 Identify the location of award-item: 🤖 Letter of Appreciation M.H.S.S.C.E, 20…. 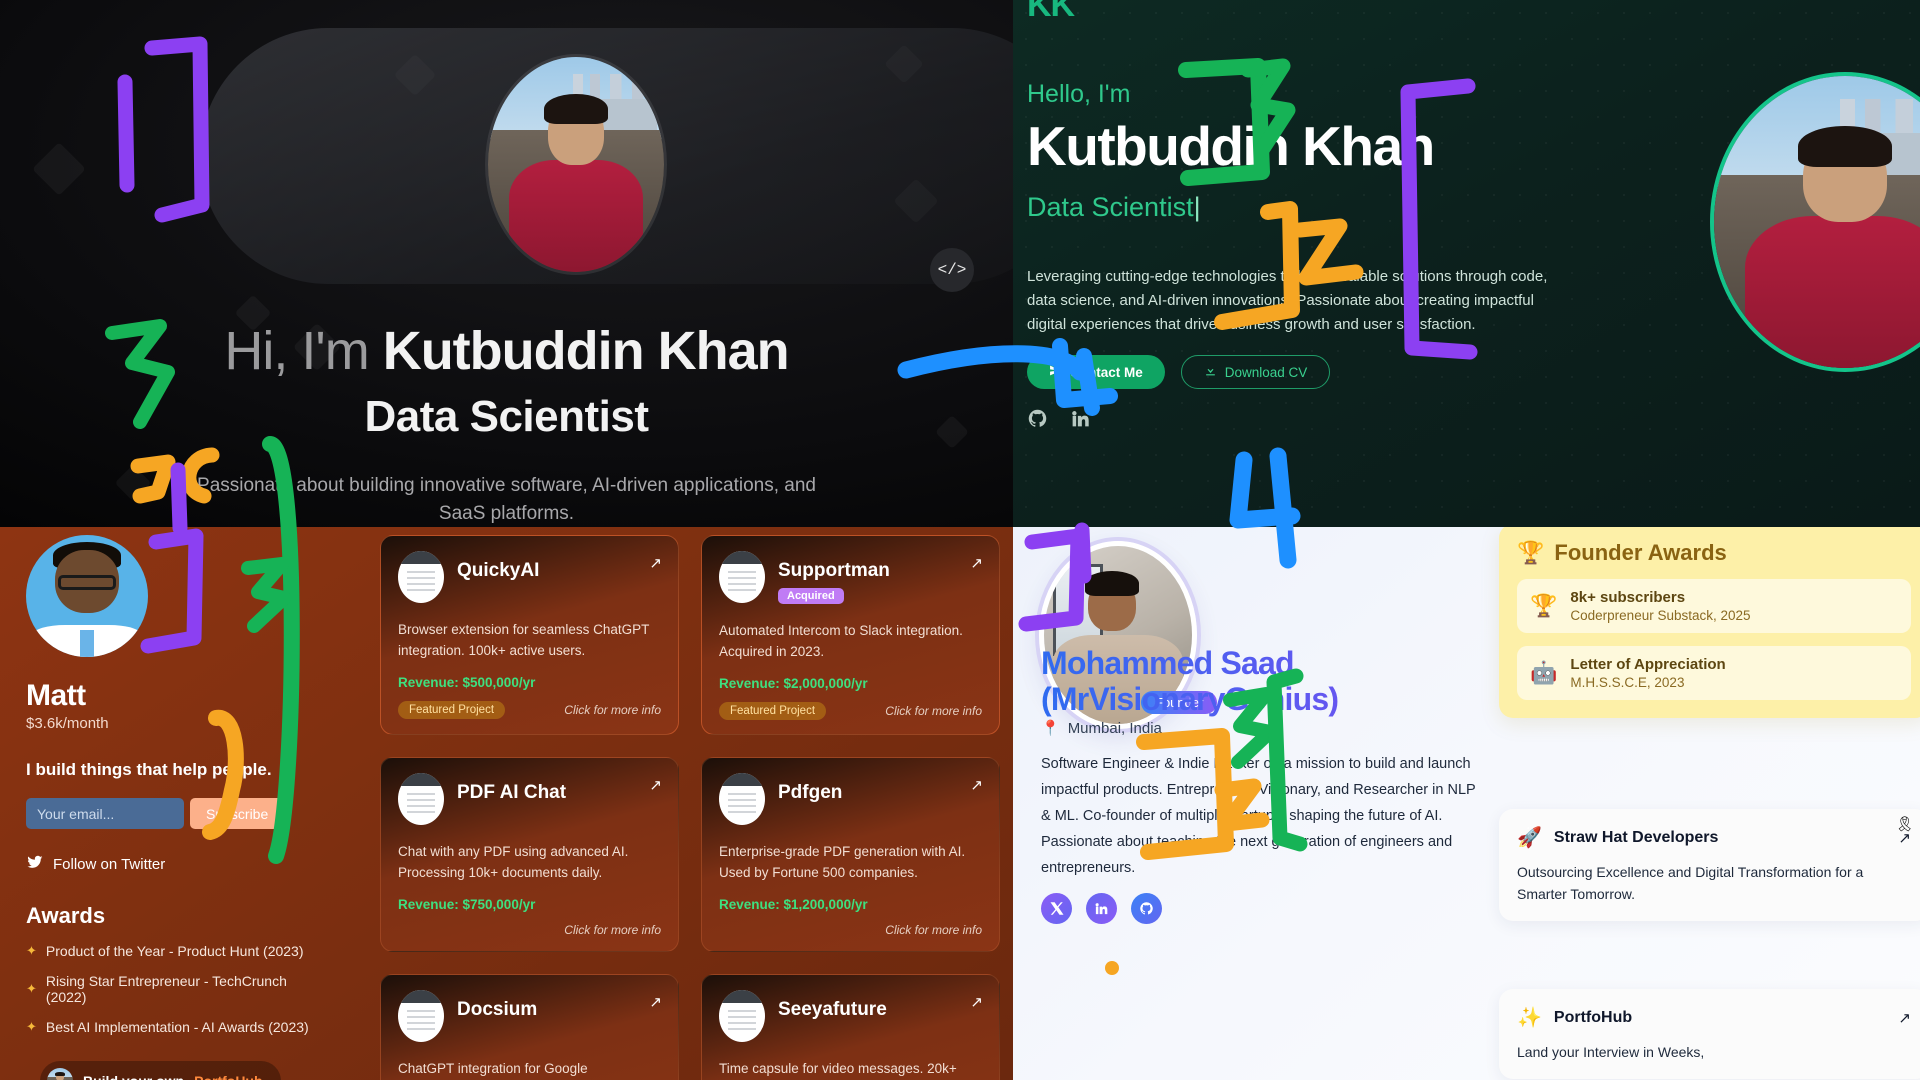
(1714, 673).